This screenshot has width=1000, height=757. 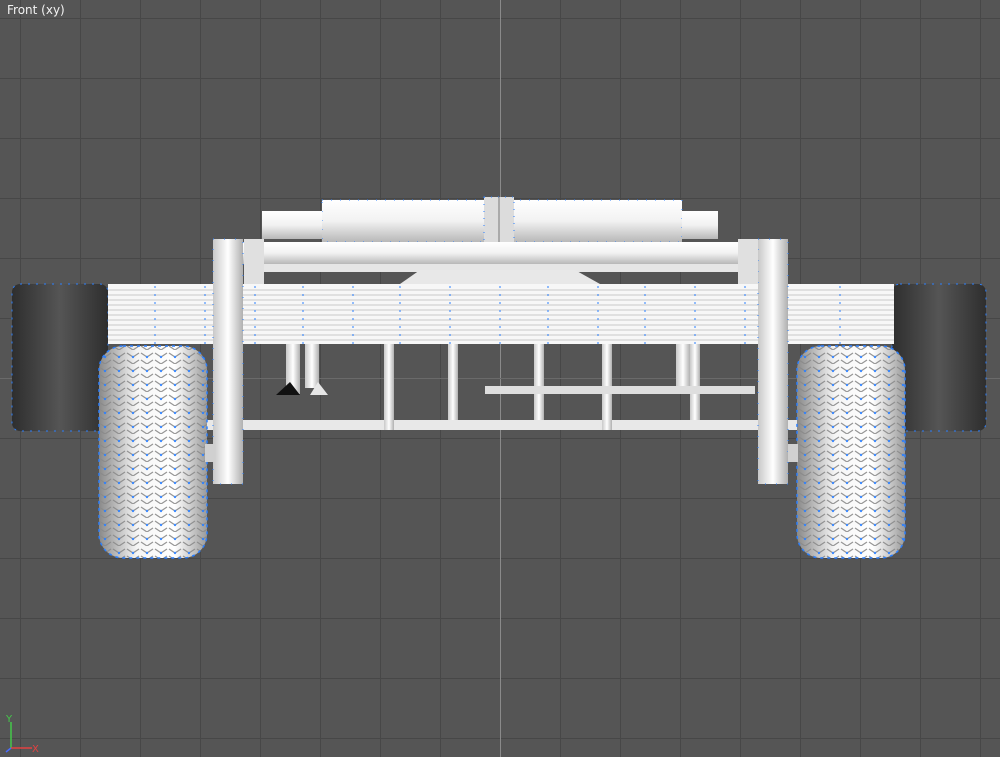 What do you see at coordinates (8, 750) in the screenshot?
I see `z-axis-line` at bounding box center [8, 750].